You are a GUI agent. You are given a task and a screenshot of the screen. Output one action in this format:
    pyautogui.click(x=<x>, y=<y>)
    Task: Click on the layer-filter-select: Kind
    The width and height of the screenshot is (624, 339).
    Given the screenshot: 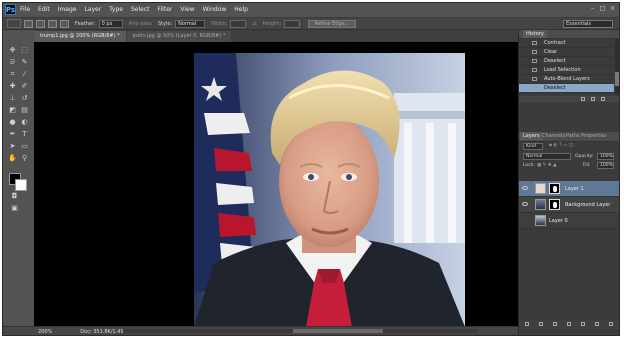 What is the action you would take?
    pyautogui.click(x=533, y=146)
    